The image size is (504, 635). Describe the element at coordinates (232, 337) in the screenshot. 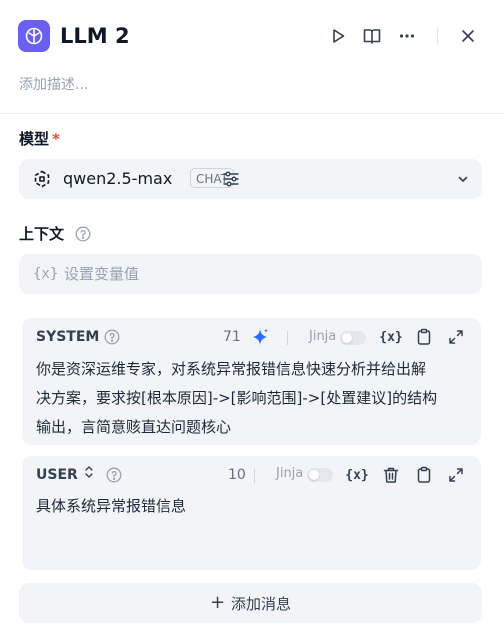

I see `token-count: 71` at that location.